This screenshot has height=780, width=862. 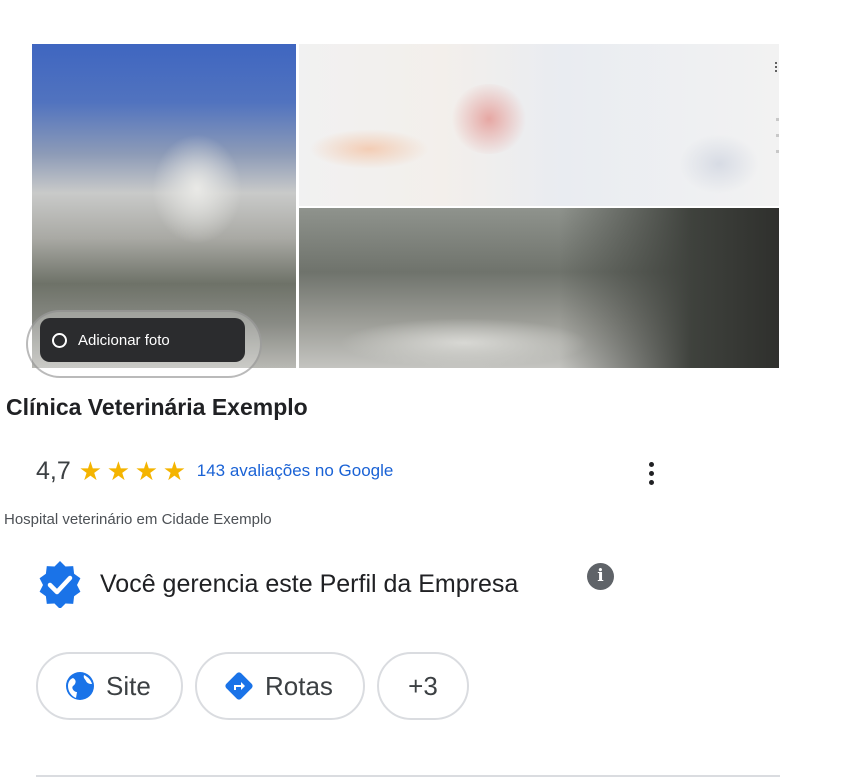 I want to click on photo-top-right, so click(x=539, y=125).